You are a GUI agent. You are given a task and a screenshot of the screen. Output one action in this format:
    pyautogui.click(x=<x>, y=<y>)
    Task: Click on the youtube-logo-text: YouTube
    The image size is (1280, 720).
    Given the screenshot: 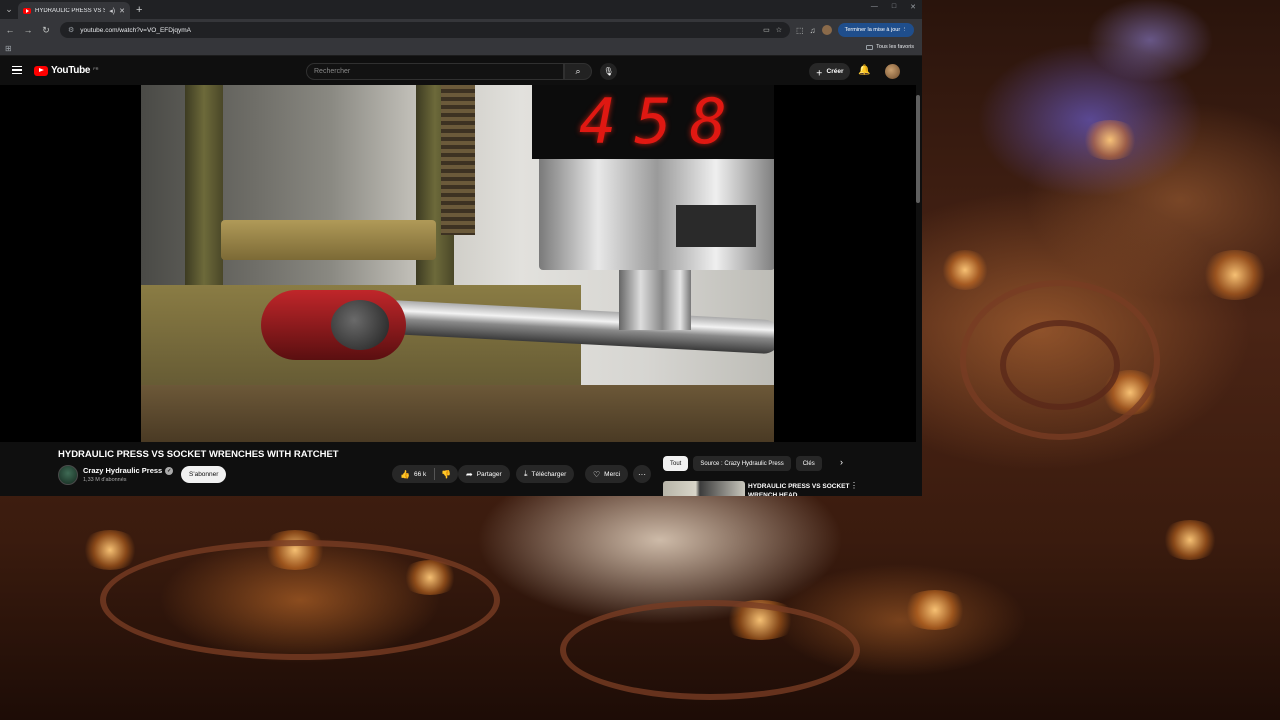 What is the action you would take?
    pyautogui.click(x=71, y=70)
    